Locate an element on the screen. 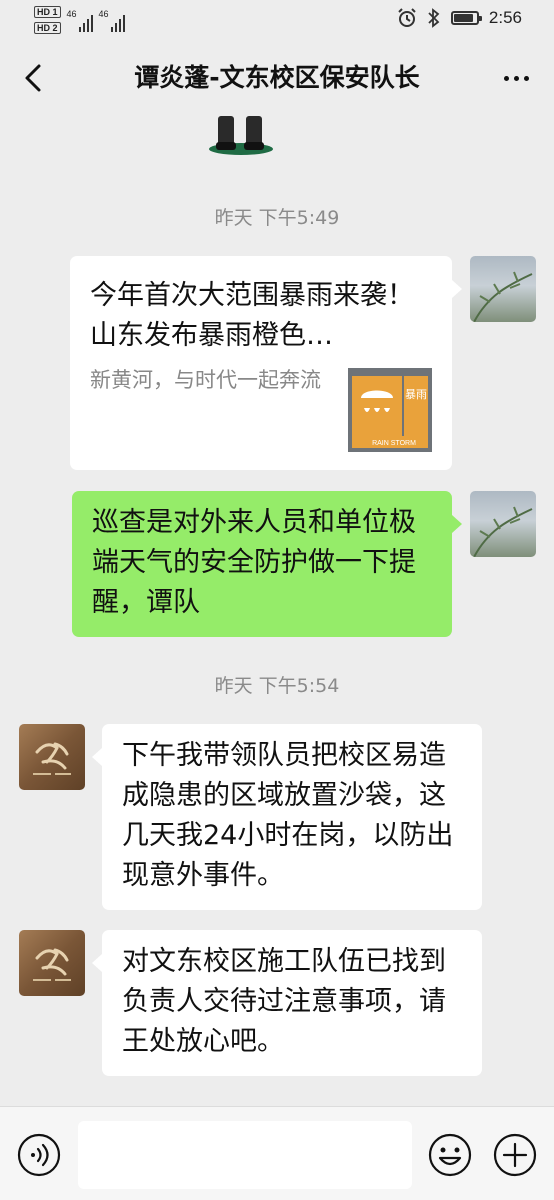 The height and width of the screenshot is (1200, 554). signal-icon-2: 46 is located at coordinates (112, 21).